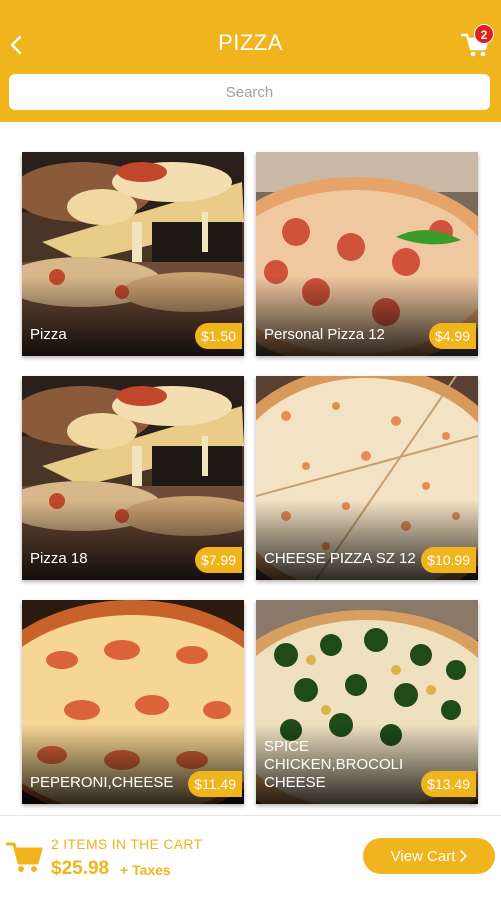  I want to click on product-price: $7.99, so click(218, 560).